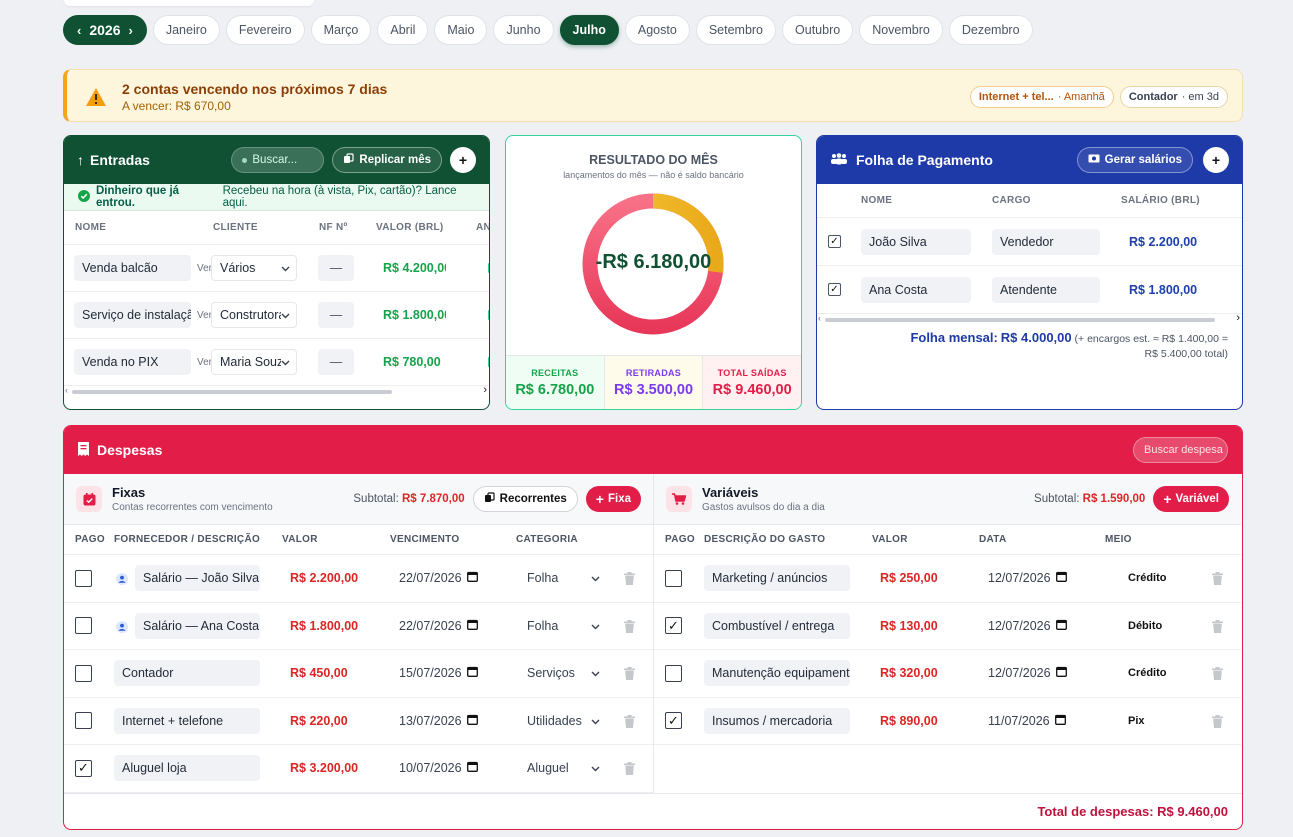 Image resolution: width=1293 pixels, height=837 pixels. I want to click on entrada-nome-input: Venda balcão, so click(132, 268).